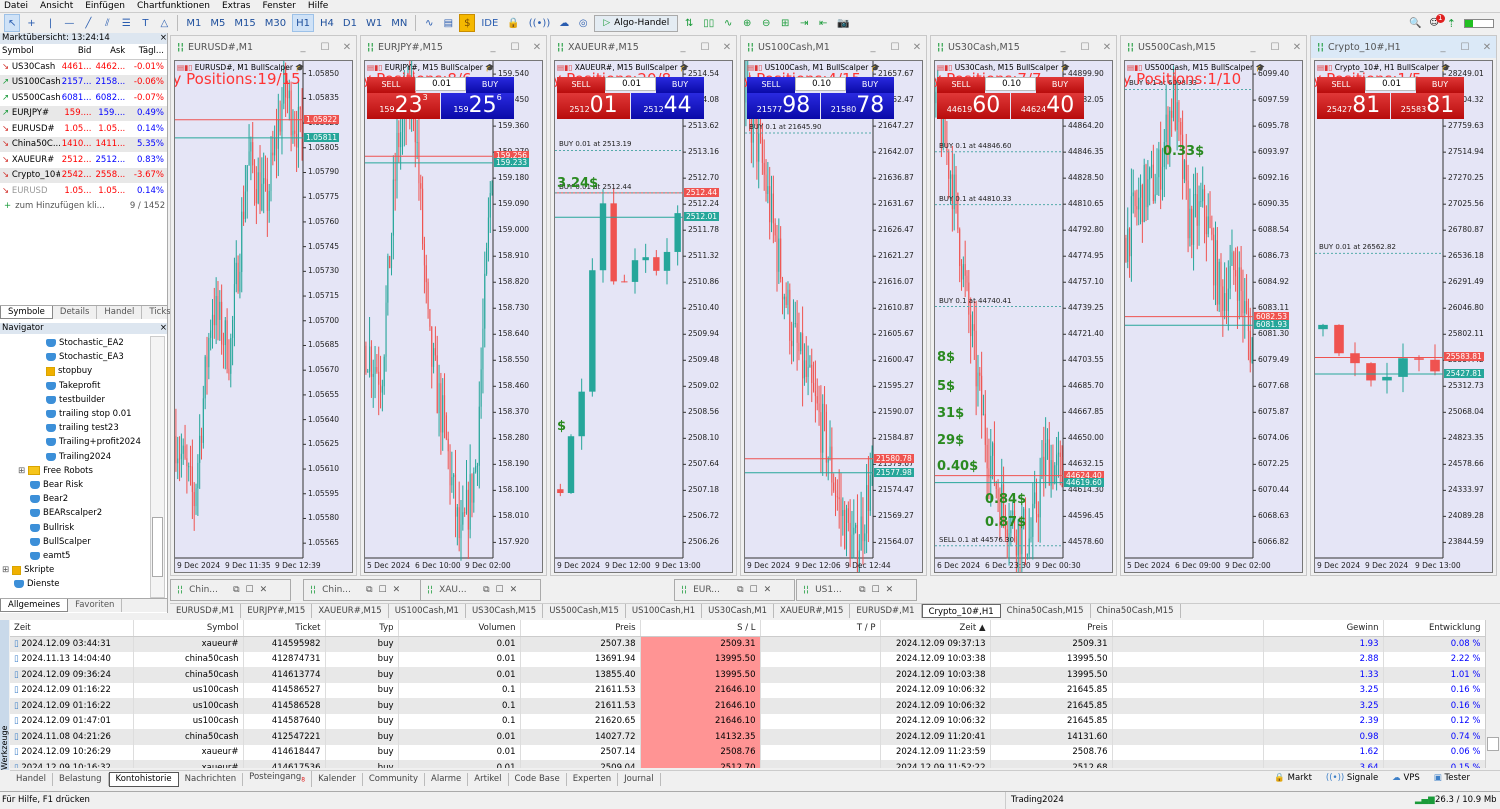  What do you see at coordinates (399, 23) in the screenshot?
I see `timeframe-mn: MN` at bounding box center [399, 23].